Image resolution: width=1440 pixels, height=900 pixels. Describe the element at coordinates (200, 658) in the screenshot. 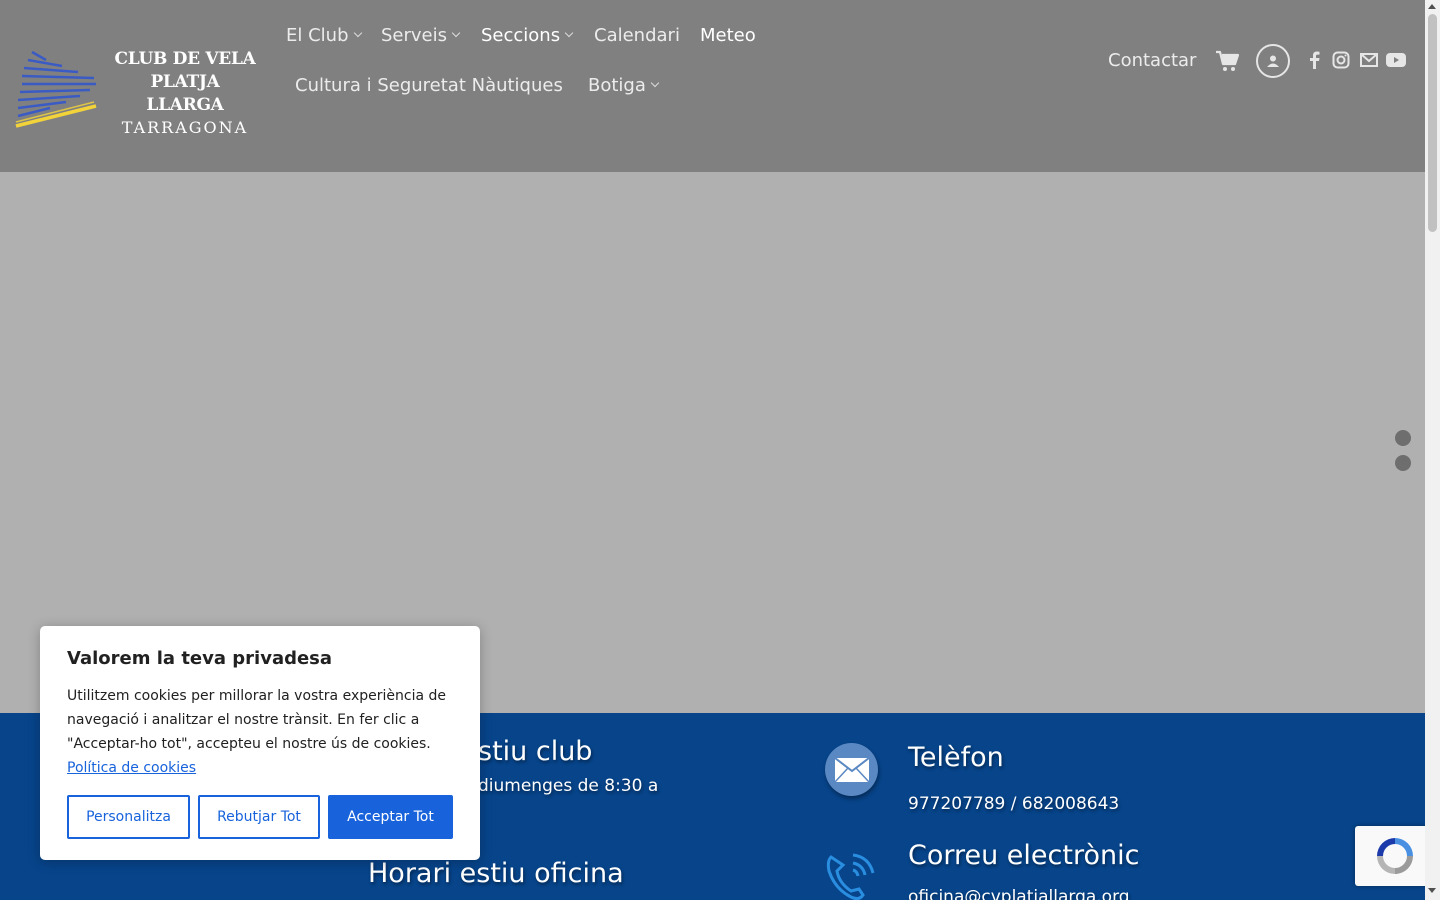

I see `cookie-title: Valorem la teva privadesa` at that location.